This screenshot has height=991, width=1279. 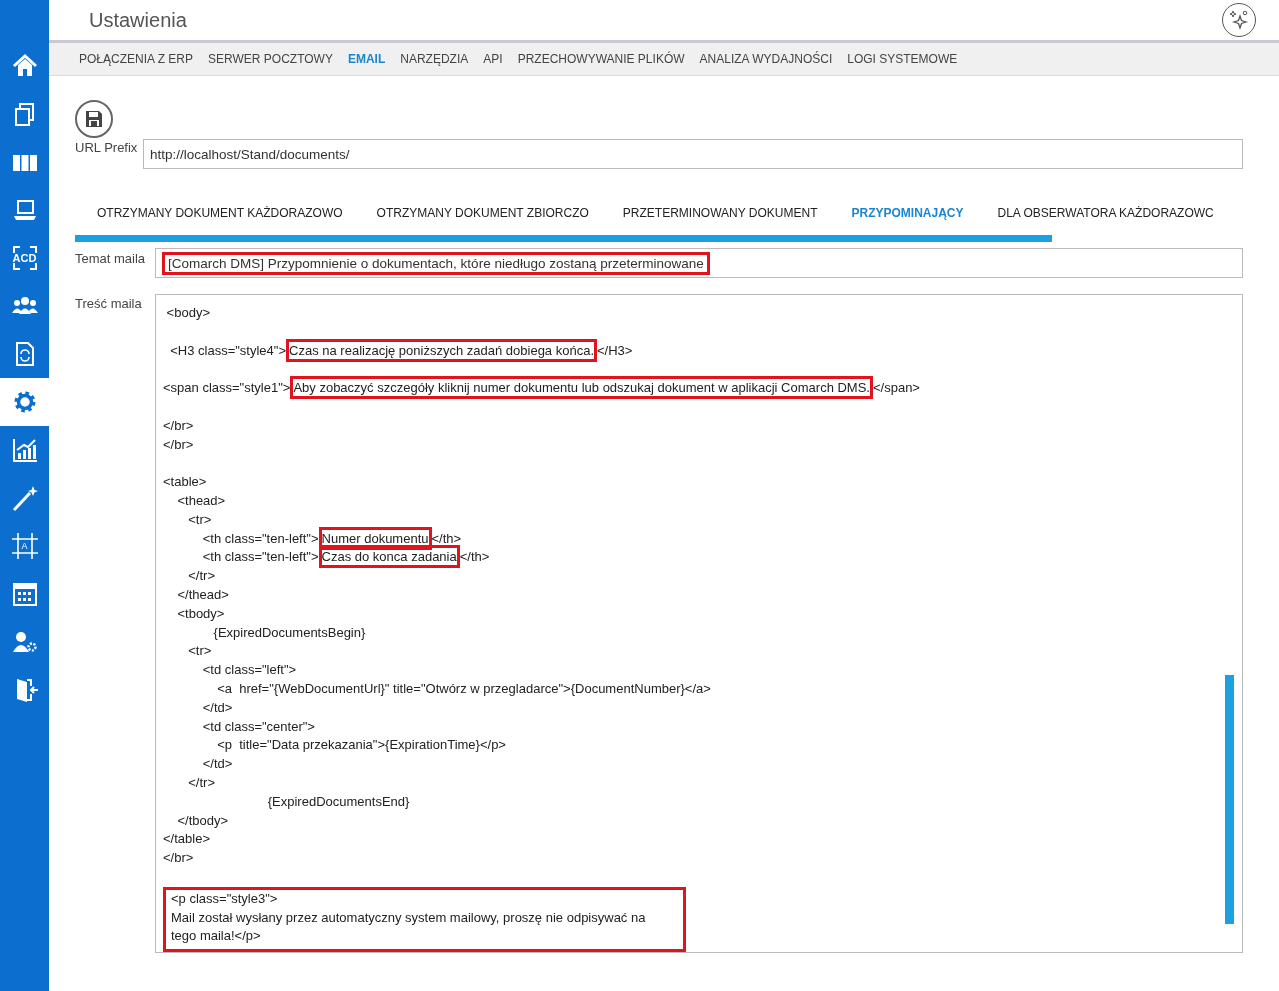 What do you see at coordinates (902, 59) in the screenshot?
I see `settings-tab: LOGI SYSTEMOWE` at bounding box center [902, 59].